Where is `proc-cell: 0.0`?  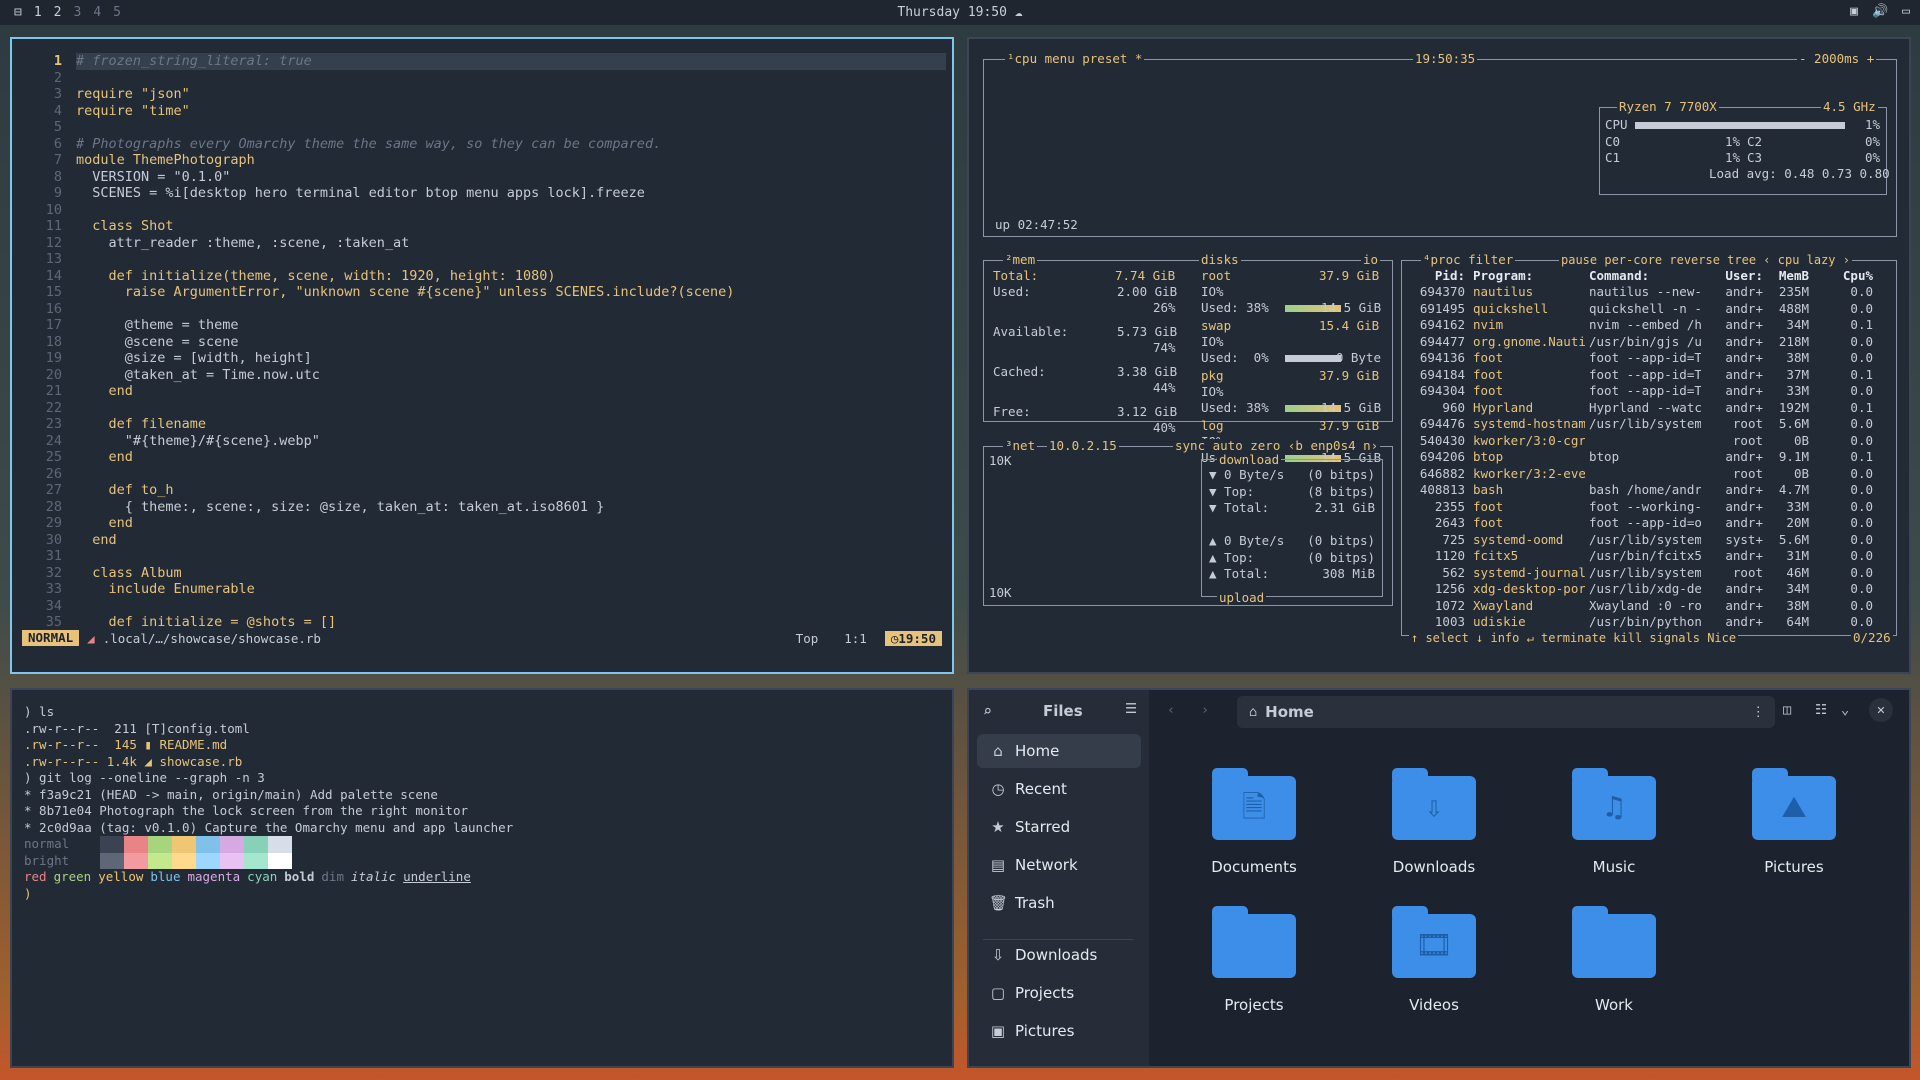 proc-cell: 0.0 is located at coordinates (1861, 605).